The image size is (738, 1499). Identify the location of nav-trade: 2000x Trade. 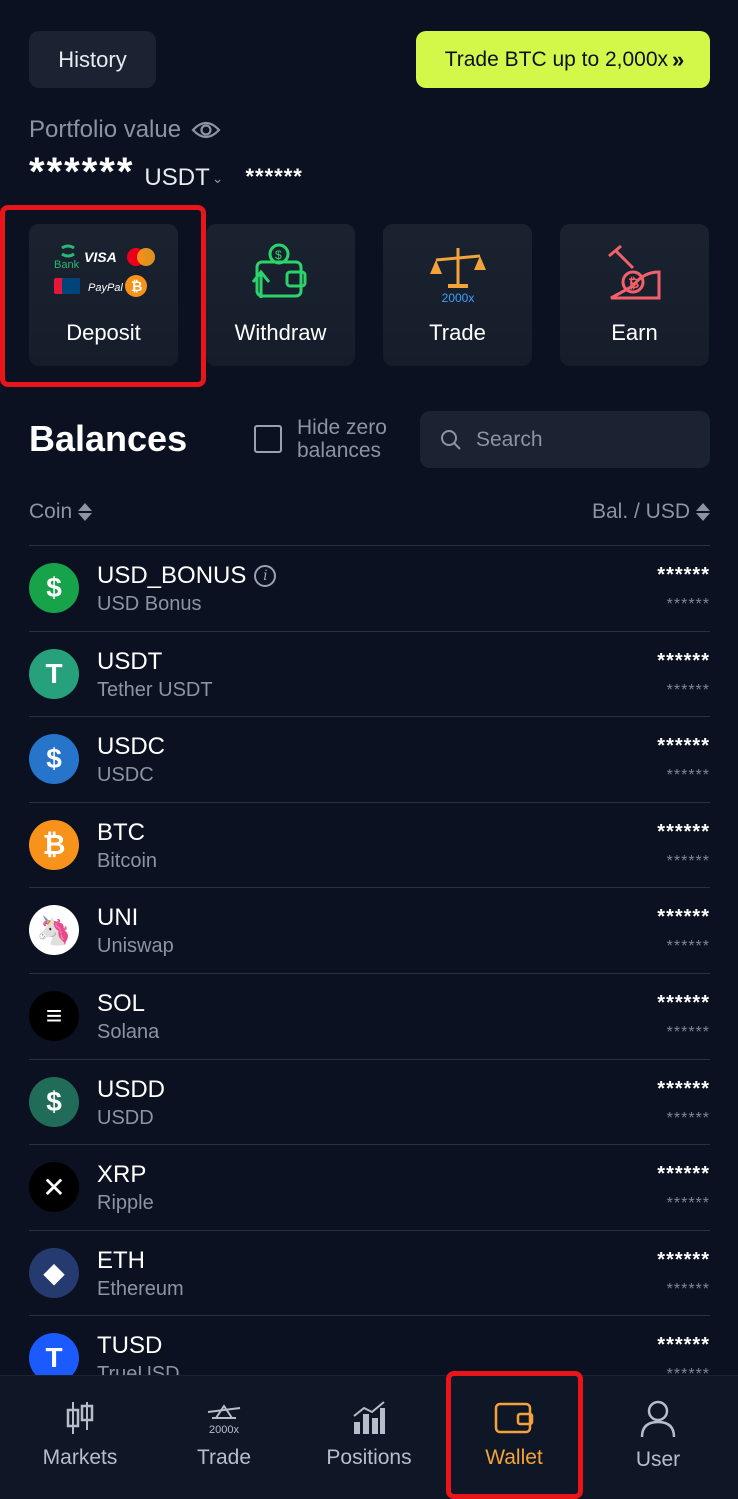
(224, 1437).